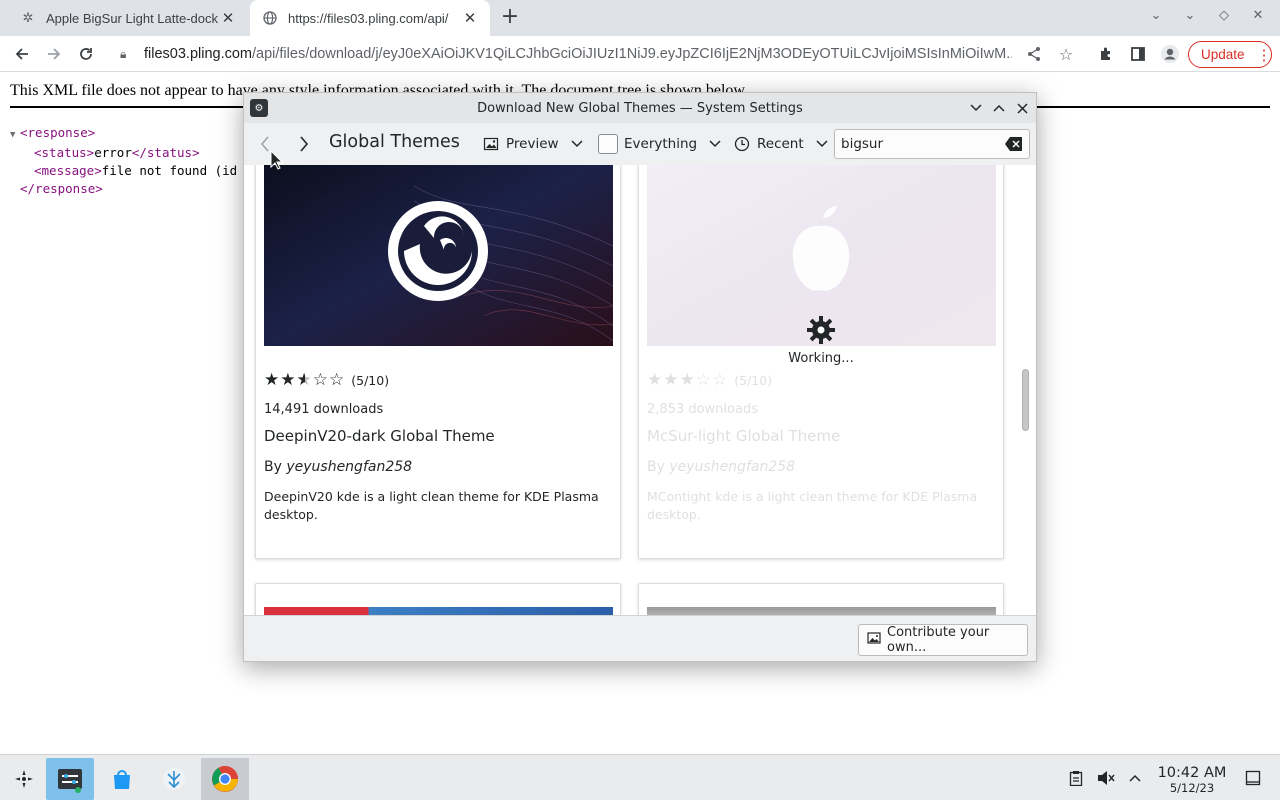 This screenshot has width=1280, height=800. I want to click on taskbar: 10:42 AM 5/12/23, so click(640, 777).